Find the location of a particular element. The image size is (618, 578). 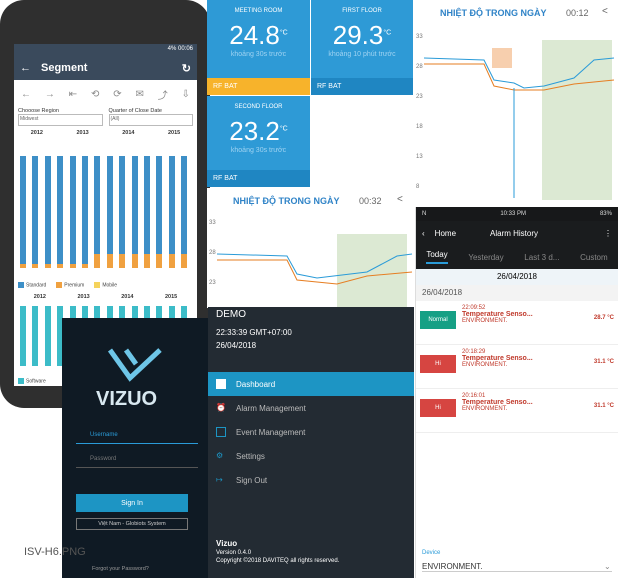

alarm-value: 31.1 °C is located at coordinates (603, 362).